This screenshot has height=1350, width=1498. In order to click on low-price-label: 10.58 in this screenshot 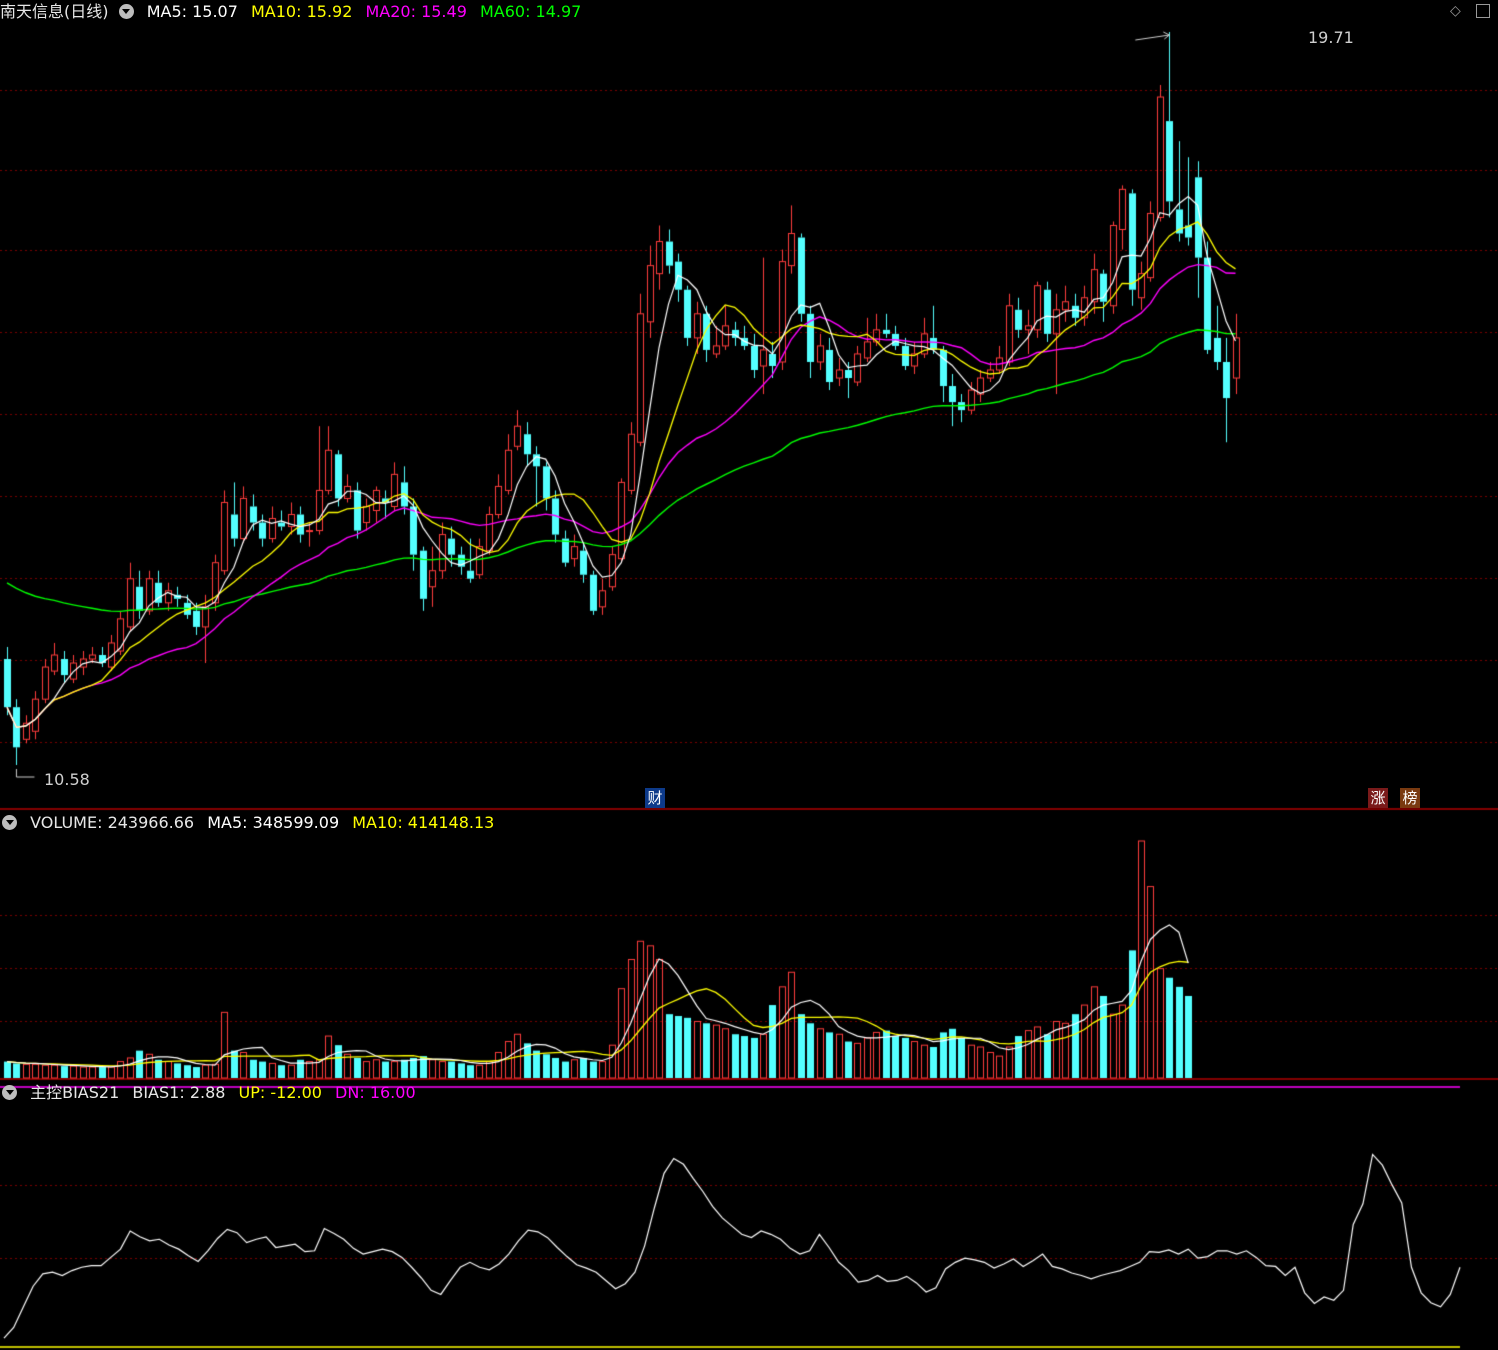, I will do `click(67, 779)`.